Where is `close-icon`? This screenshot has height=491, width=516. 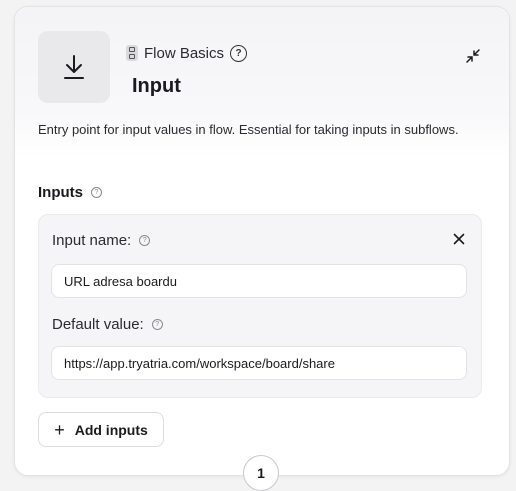 close-icon is located at coordinates (459, 239).